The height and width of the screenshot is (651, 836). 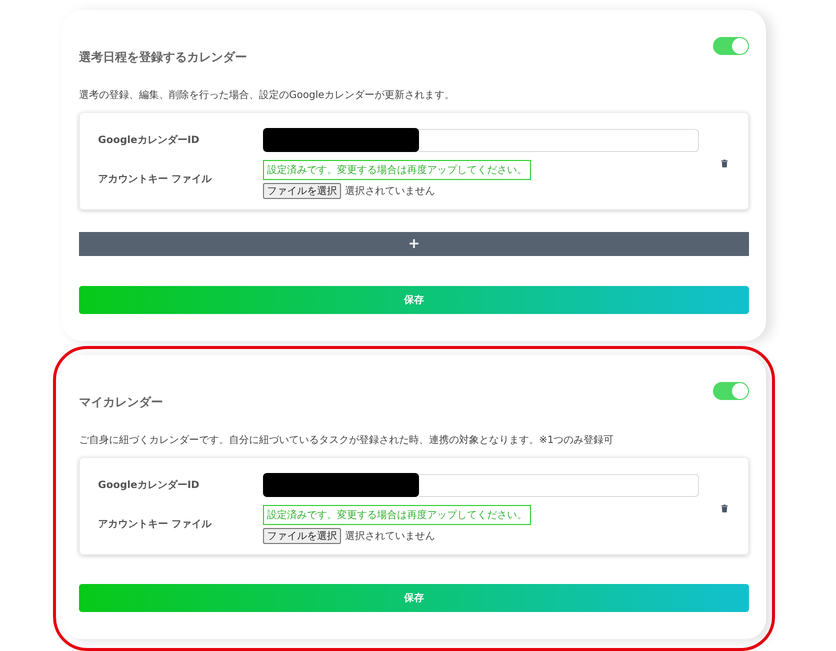 I want to click on section-description: 選考の登録、編集、削除を行った場合、設定のGoogleカレンダーが更新されます。, so click(x=267, y=95).